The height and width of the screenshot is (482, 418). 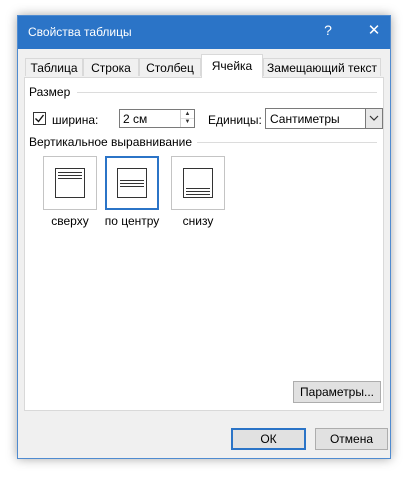 I want to click on valign-bottom-button, so click(x=198, y=183).